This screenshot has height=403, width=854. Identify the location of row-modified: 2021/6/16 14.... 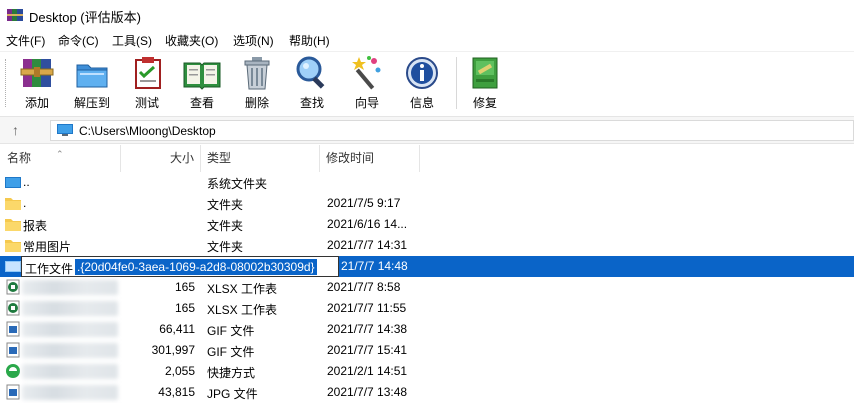
(367, 224).